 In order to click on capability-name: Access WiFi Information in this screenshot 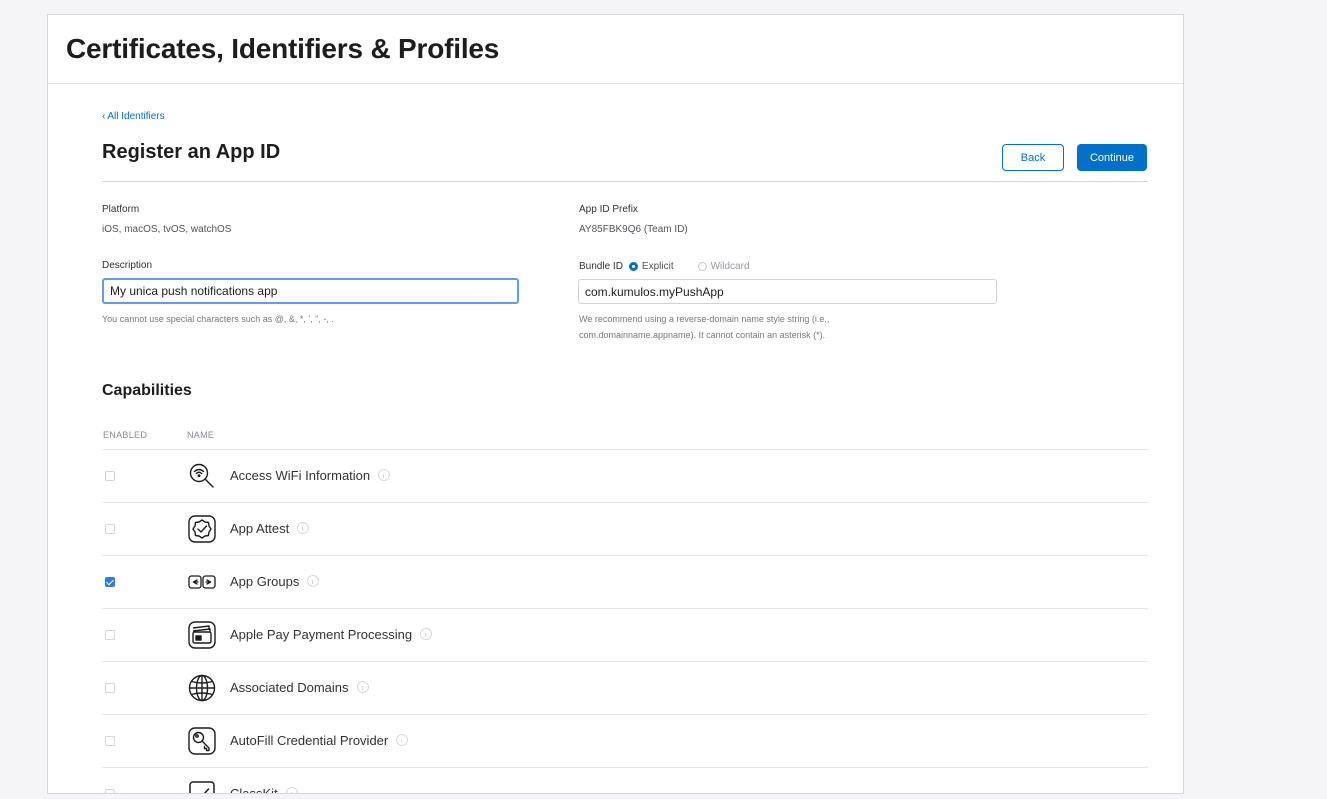, I will do `click(310, 475)`.